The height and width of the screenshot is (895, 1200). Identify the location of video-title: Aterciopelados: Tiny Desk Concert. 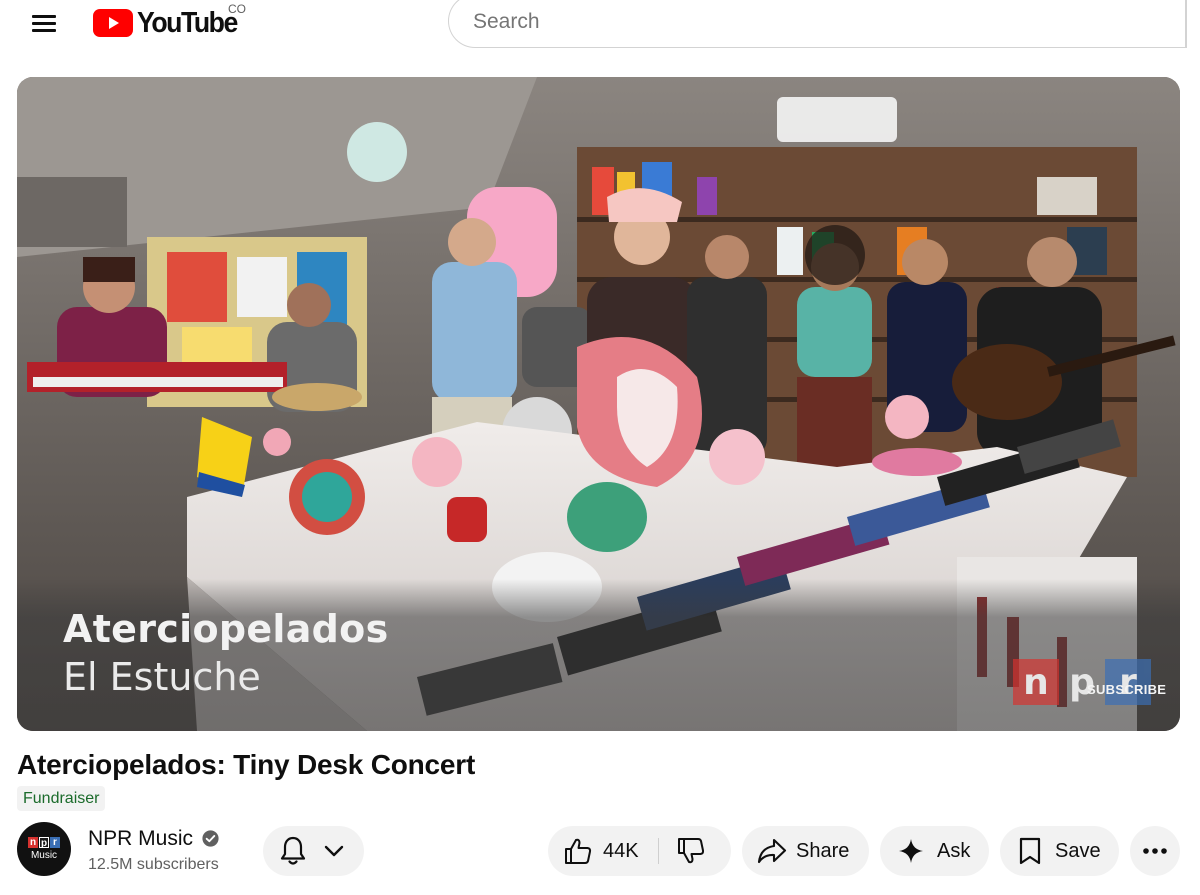
(246, 764).